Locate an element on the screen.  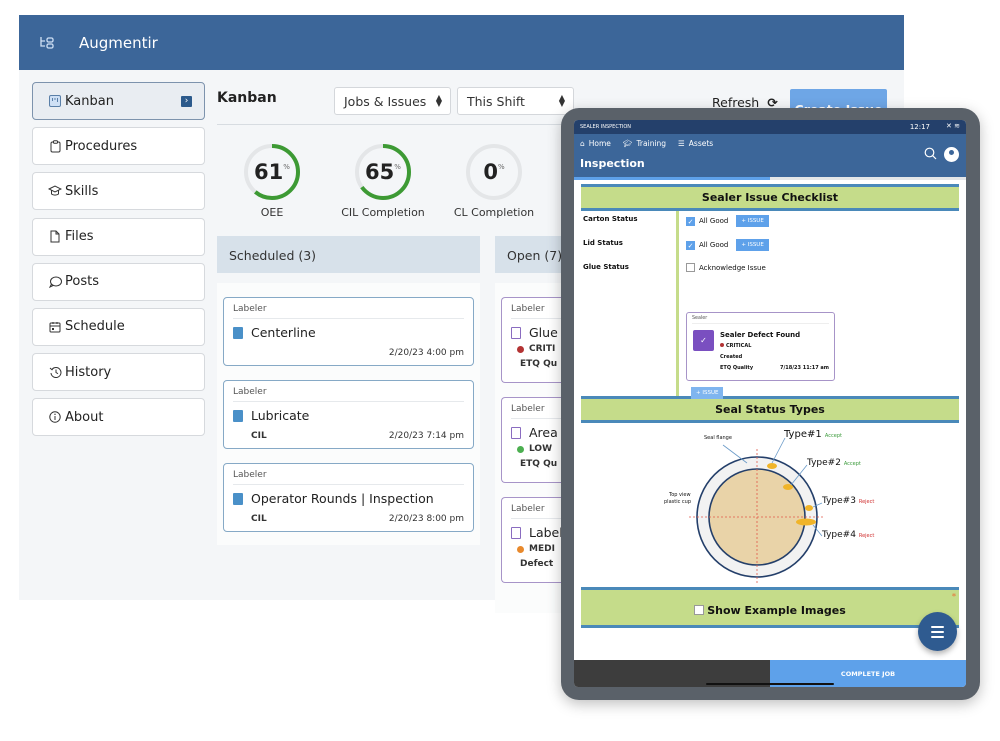
checklist-header: Sealer Issue Checklist is located at coordinates (770, 197).